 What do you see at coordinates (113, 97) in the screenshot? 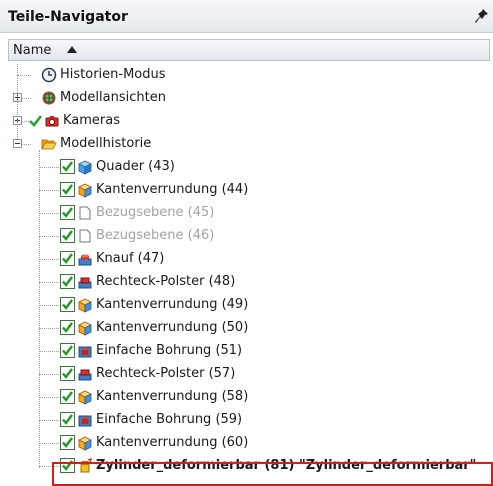
I see `tree-item-label: Modellansichten` at bounding box center [113, 97].